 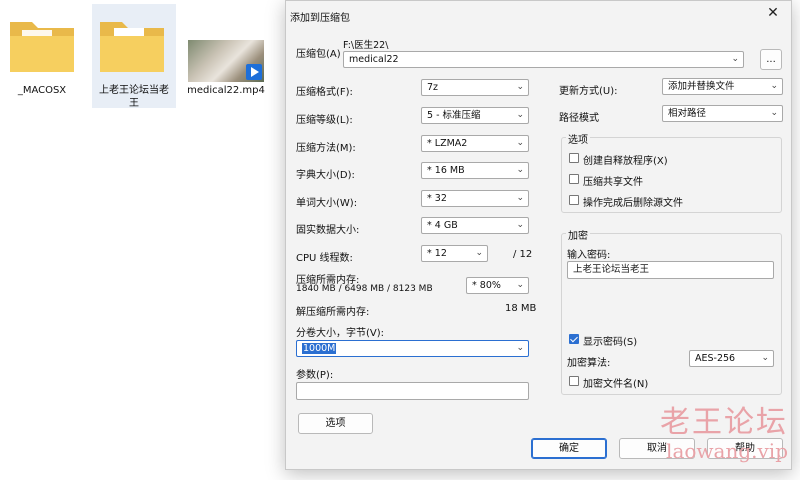 I want to click on password-input: 上老王论坛当老王, so click(x=670, y=270).